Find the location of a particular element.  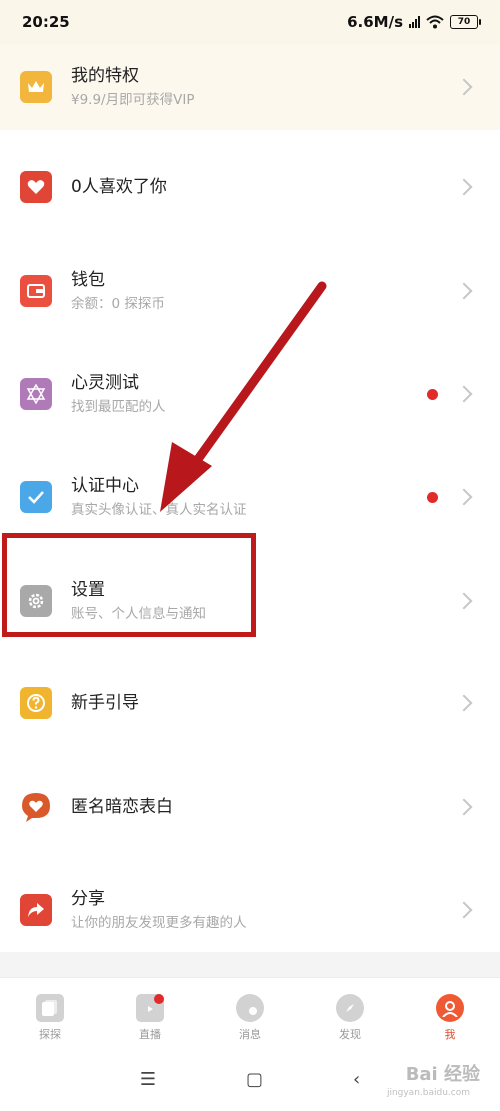

back-icon: ‹ is located at coordinates (356, 1079).